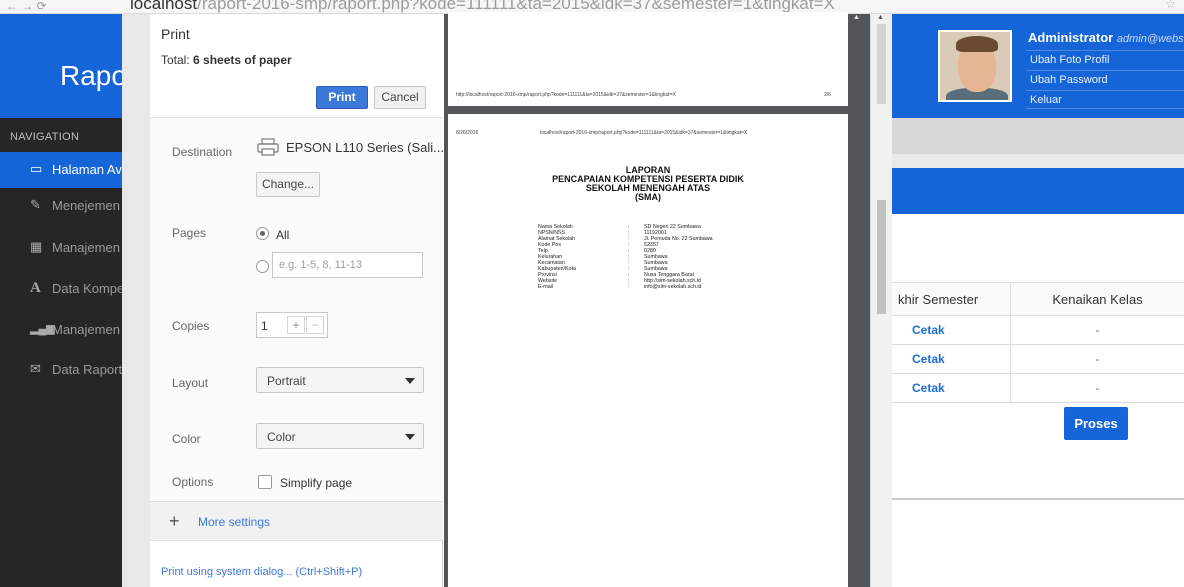  What do you see at coordinates (827, 95) in the screenshot?
I see `page-number: 2/6` at bounding box center [827, 95].